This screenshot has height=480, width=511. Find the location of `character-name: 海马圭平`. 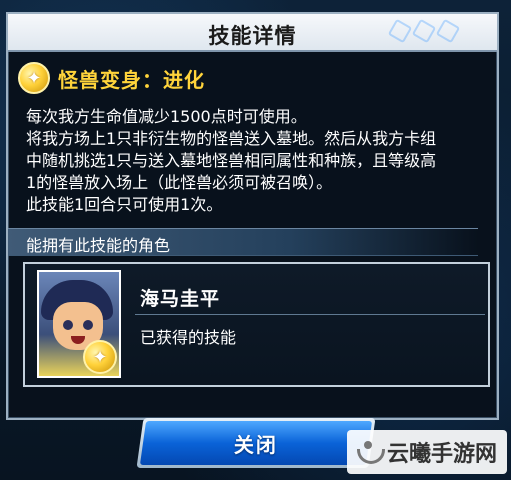

character-name: 海马圭平 is located at coordinates (180, 299).